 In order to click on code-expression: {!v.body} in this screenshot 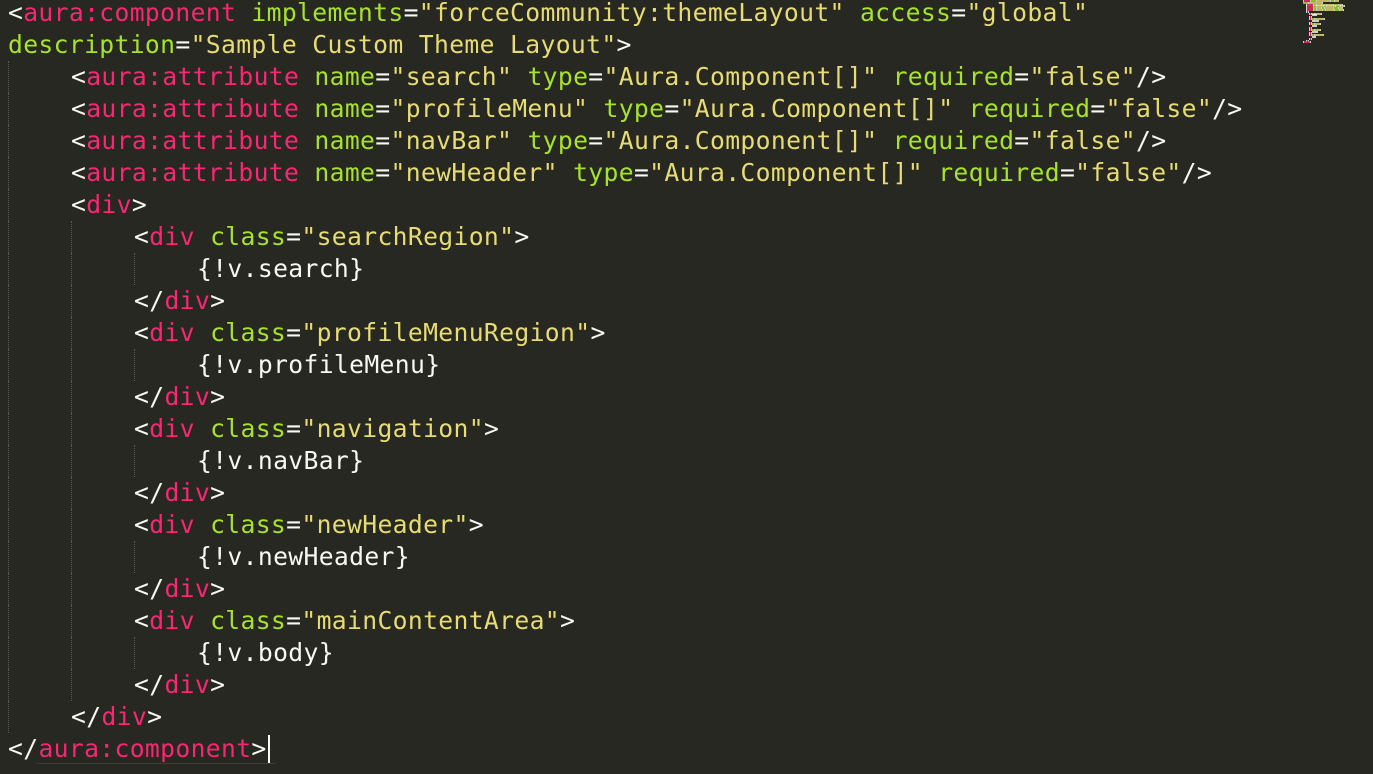, I will do `click(265, 652)`.